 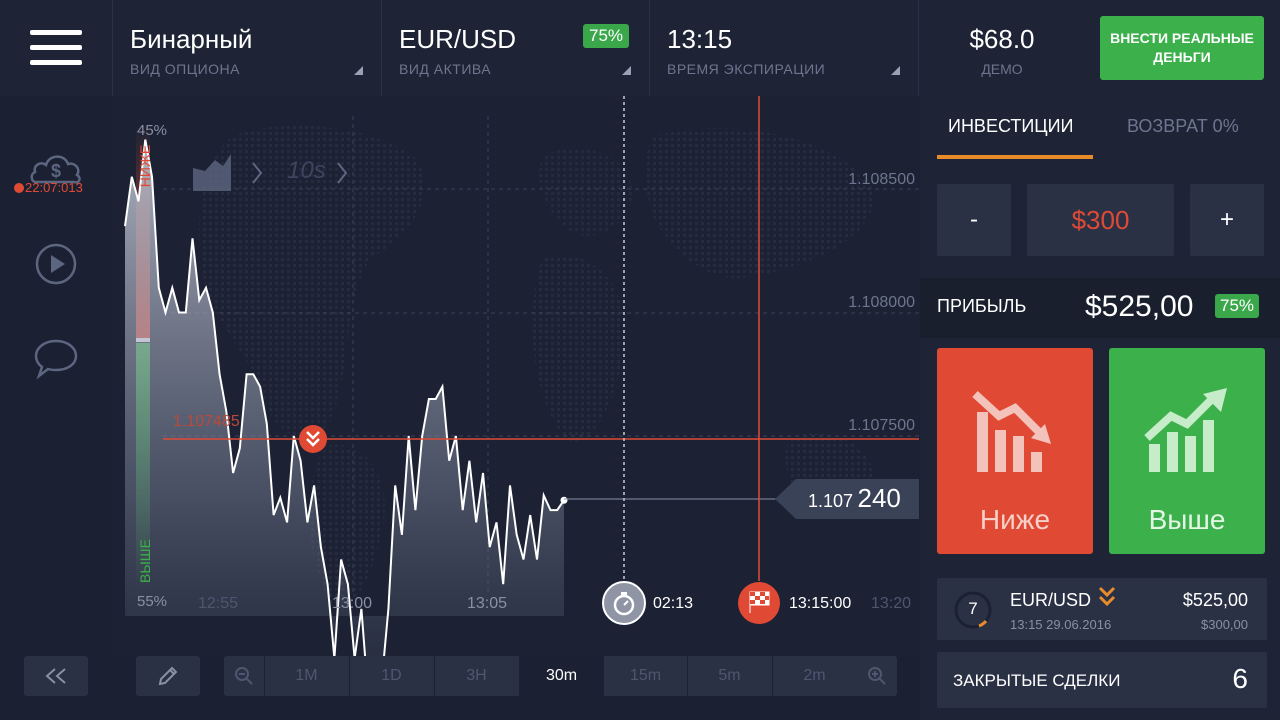 What do you see at coordinates (881, 302) in the screenshot?
I see `price-level: 1.108000` at bounding box center [881, 302].